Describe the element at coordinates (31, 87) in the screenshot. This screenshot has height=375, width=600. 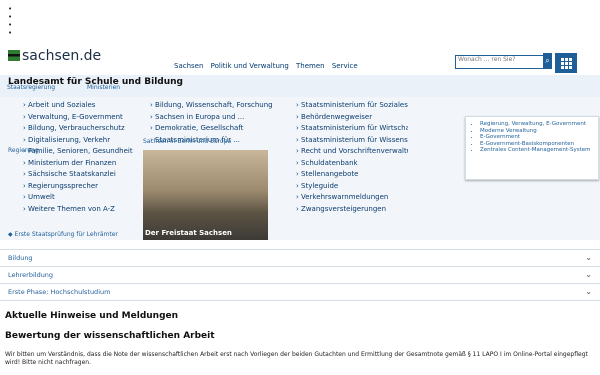
I see `tab-staatsregierung: Staatsregierung` at that location.